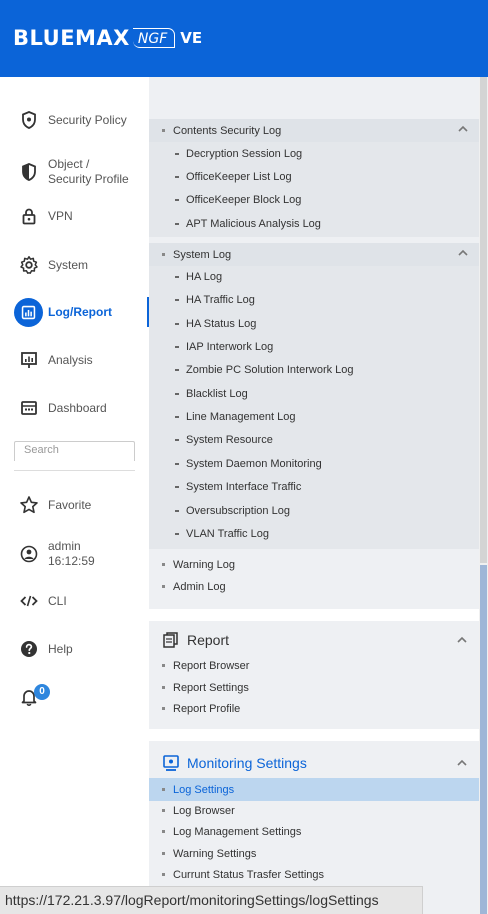 The width and height of the screenshot is (488, 914). I want to click on scrollbar, so click(483, 495).